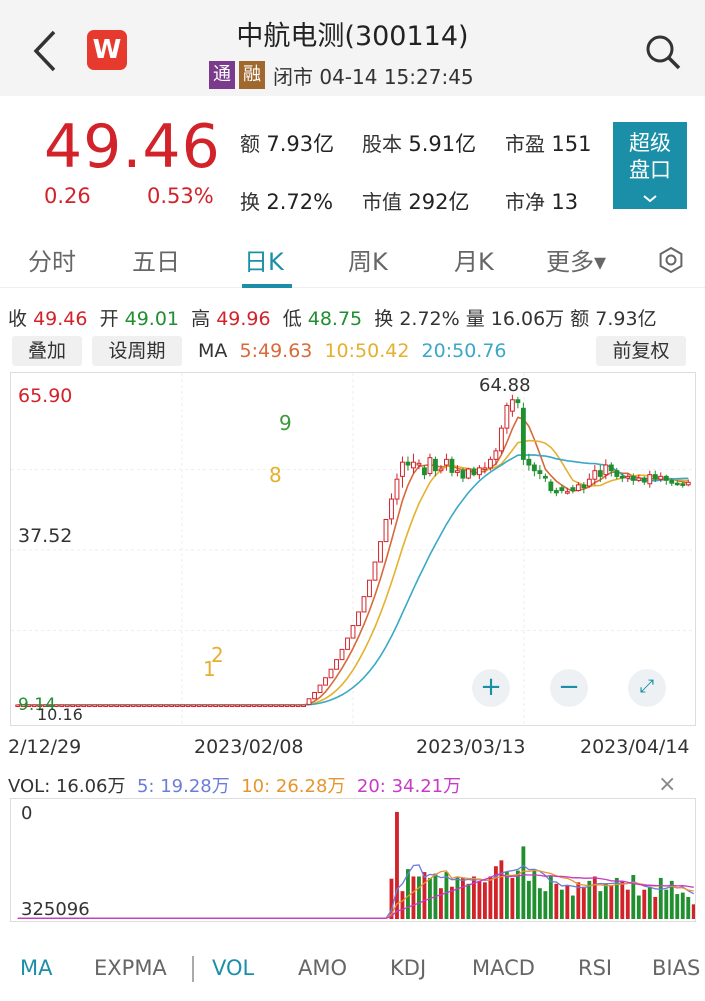  I want to click on zoom-out-button: −, so click(569, 688).